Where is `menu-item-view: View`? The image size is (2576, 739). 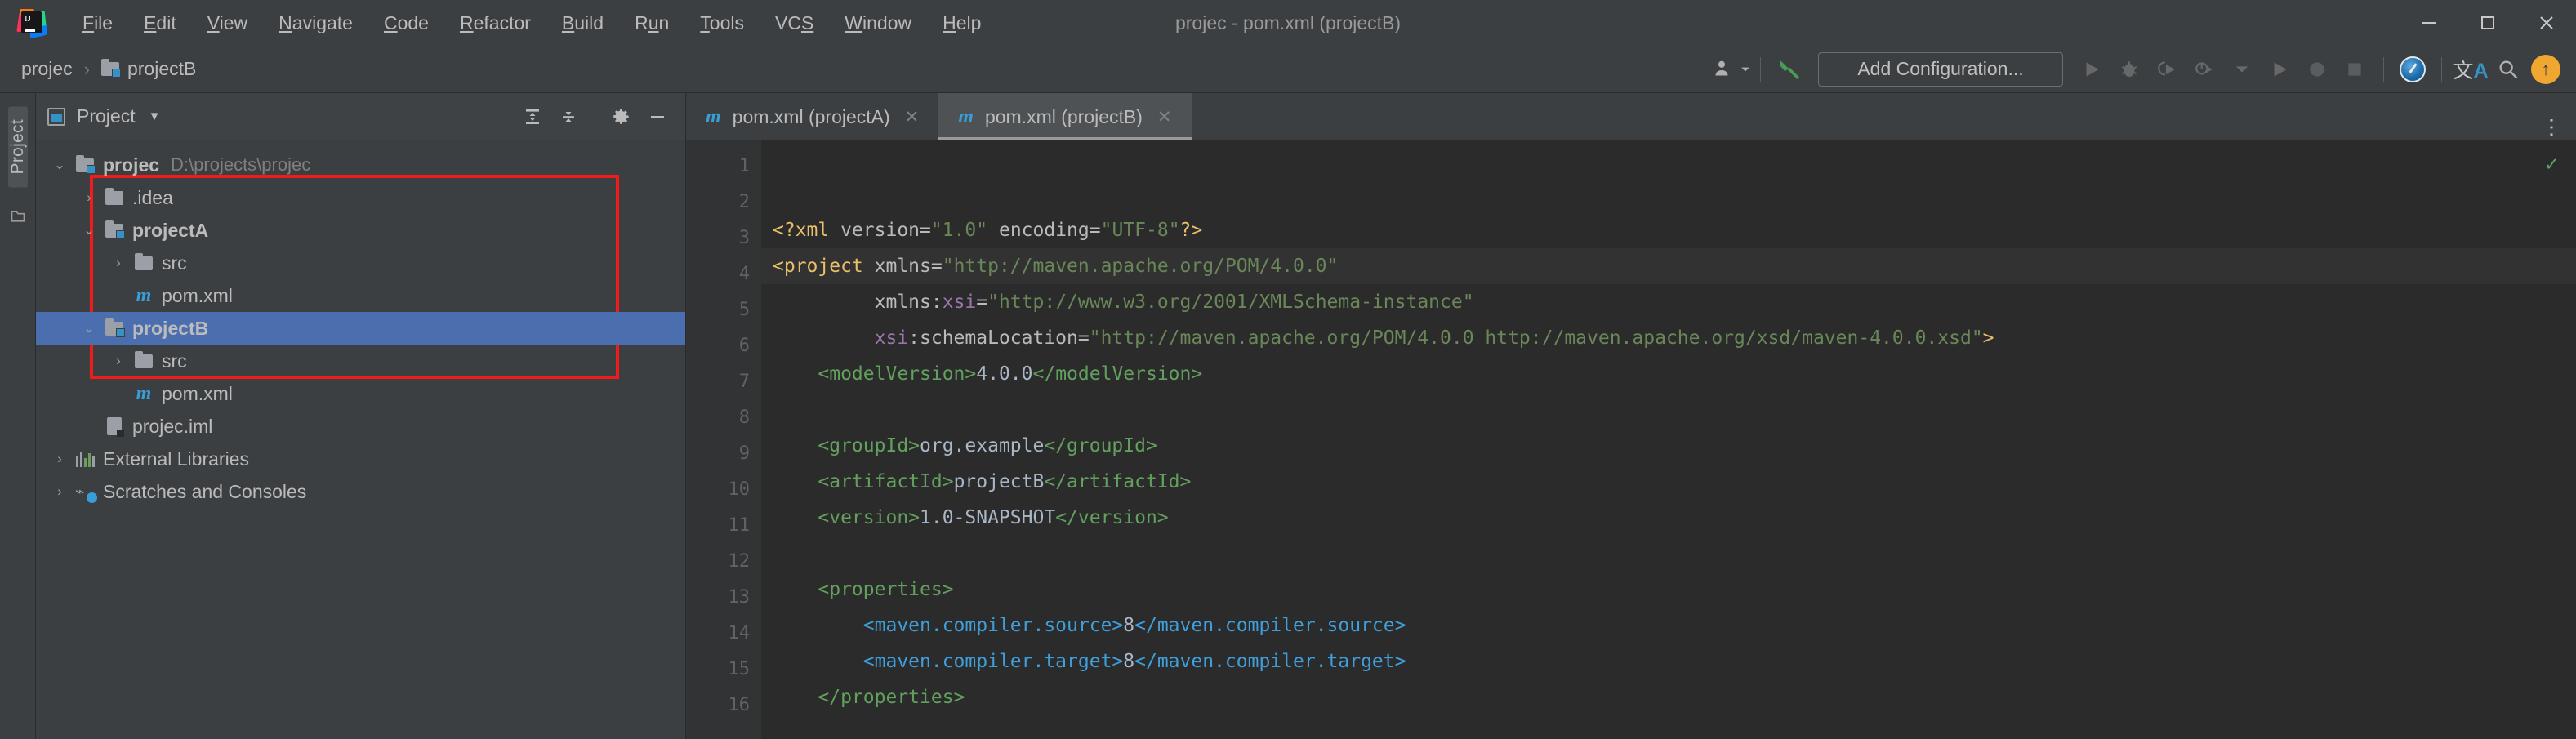 menu-item-view: View is located at coordinates (227, 23).